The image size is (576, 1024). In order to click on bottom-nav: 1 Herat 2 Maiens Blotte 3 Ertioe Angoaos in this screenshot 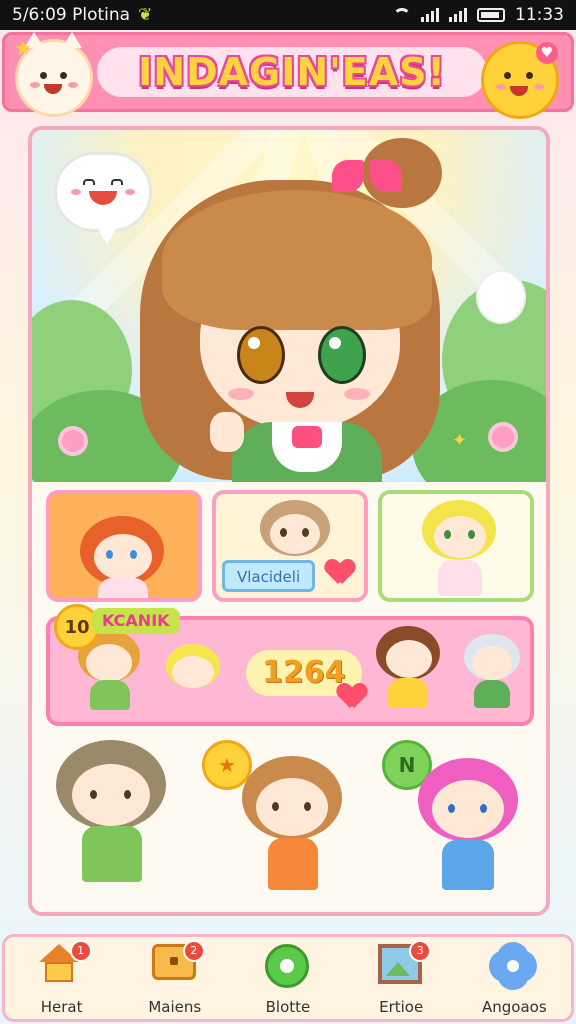, I will do `click(288, 978)`.